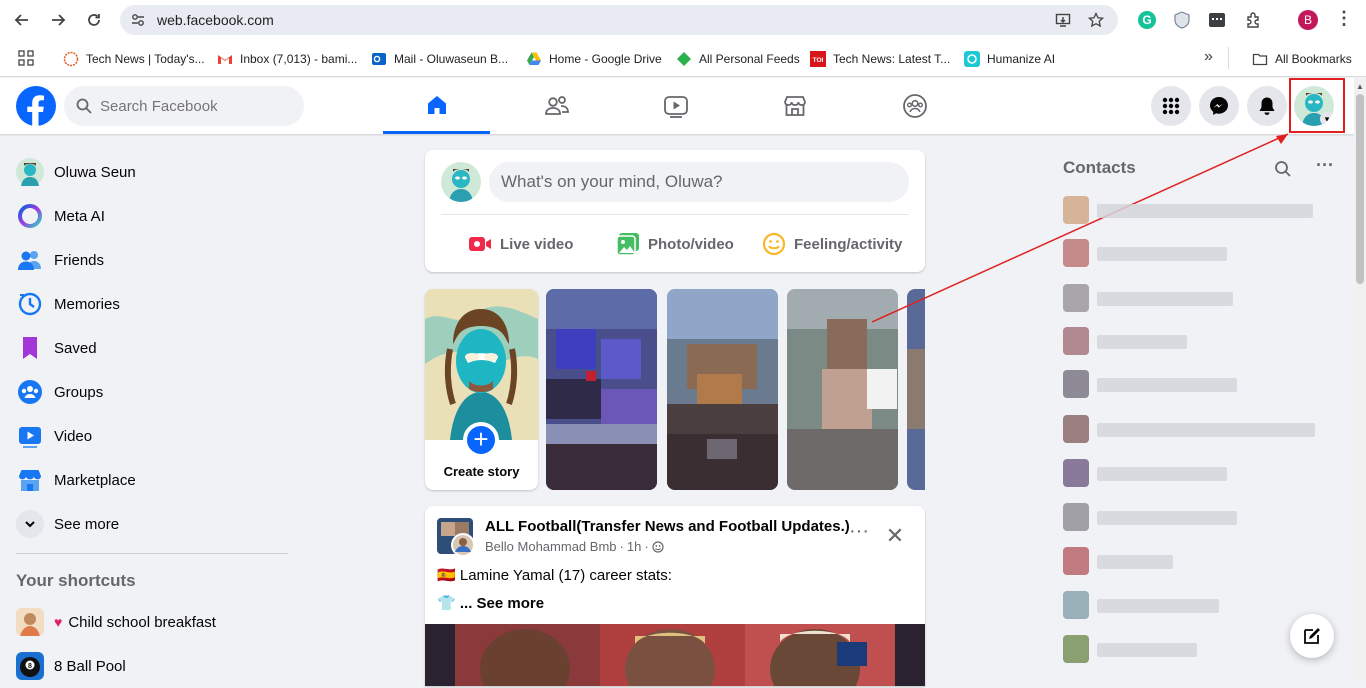 The image size is (1366, 688). I want to click on outlook-icon, so click(379, 59).